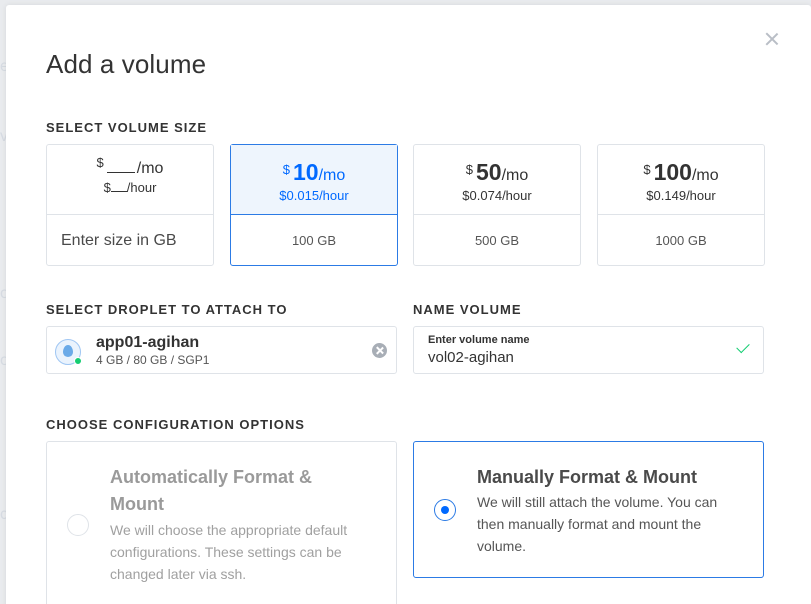 This screenshot has height=604, width=811. I want to click on name-section-label: NAME VOLUME, so click(467, 309).